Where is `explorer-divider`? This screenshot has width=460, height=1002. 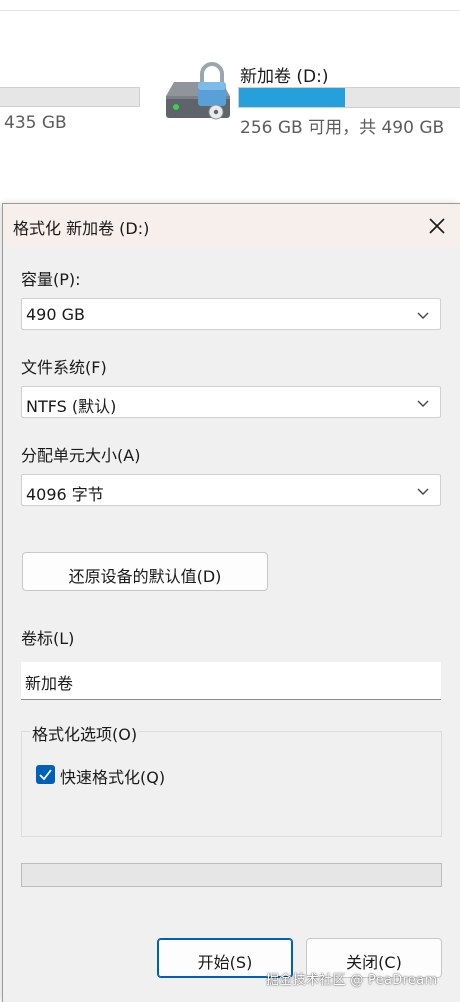
explorer-divider is located at coordinates (230, 10).